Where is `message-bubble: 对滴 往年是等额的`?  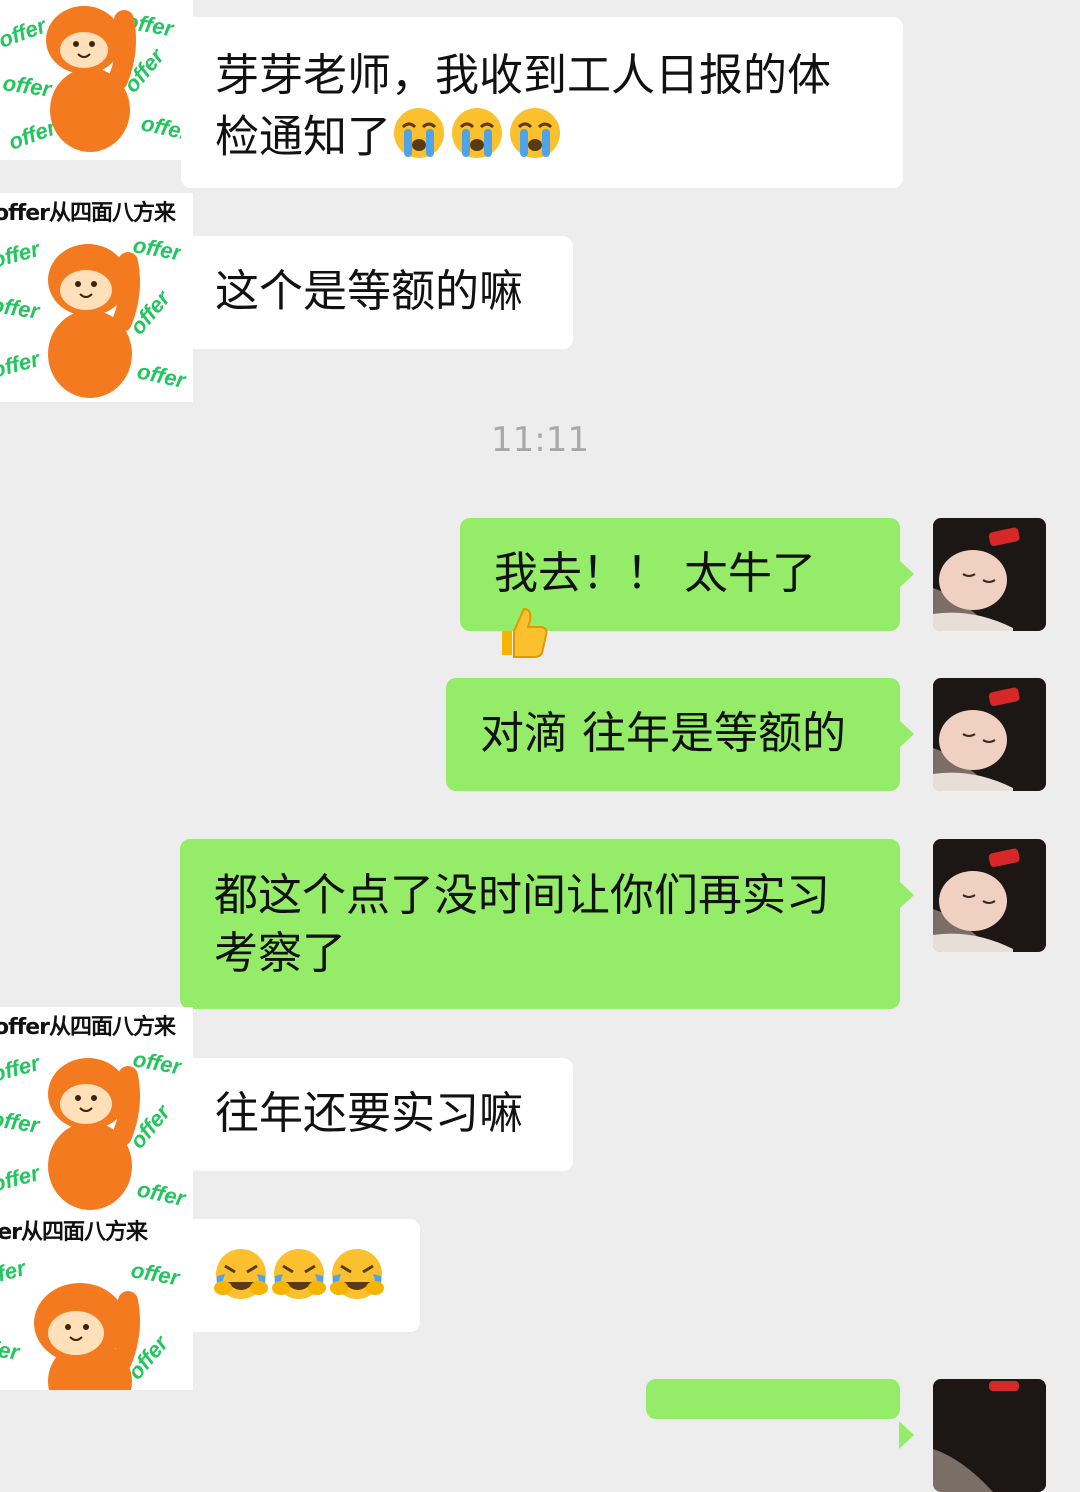 message-bubble: 对滴 往年是等额的 is located at coordinates (680, 734).